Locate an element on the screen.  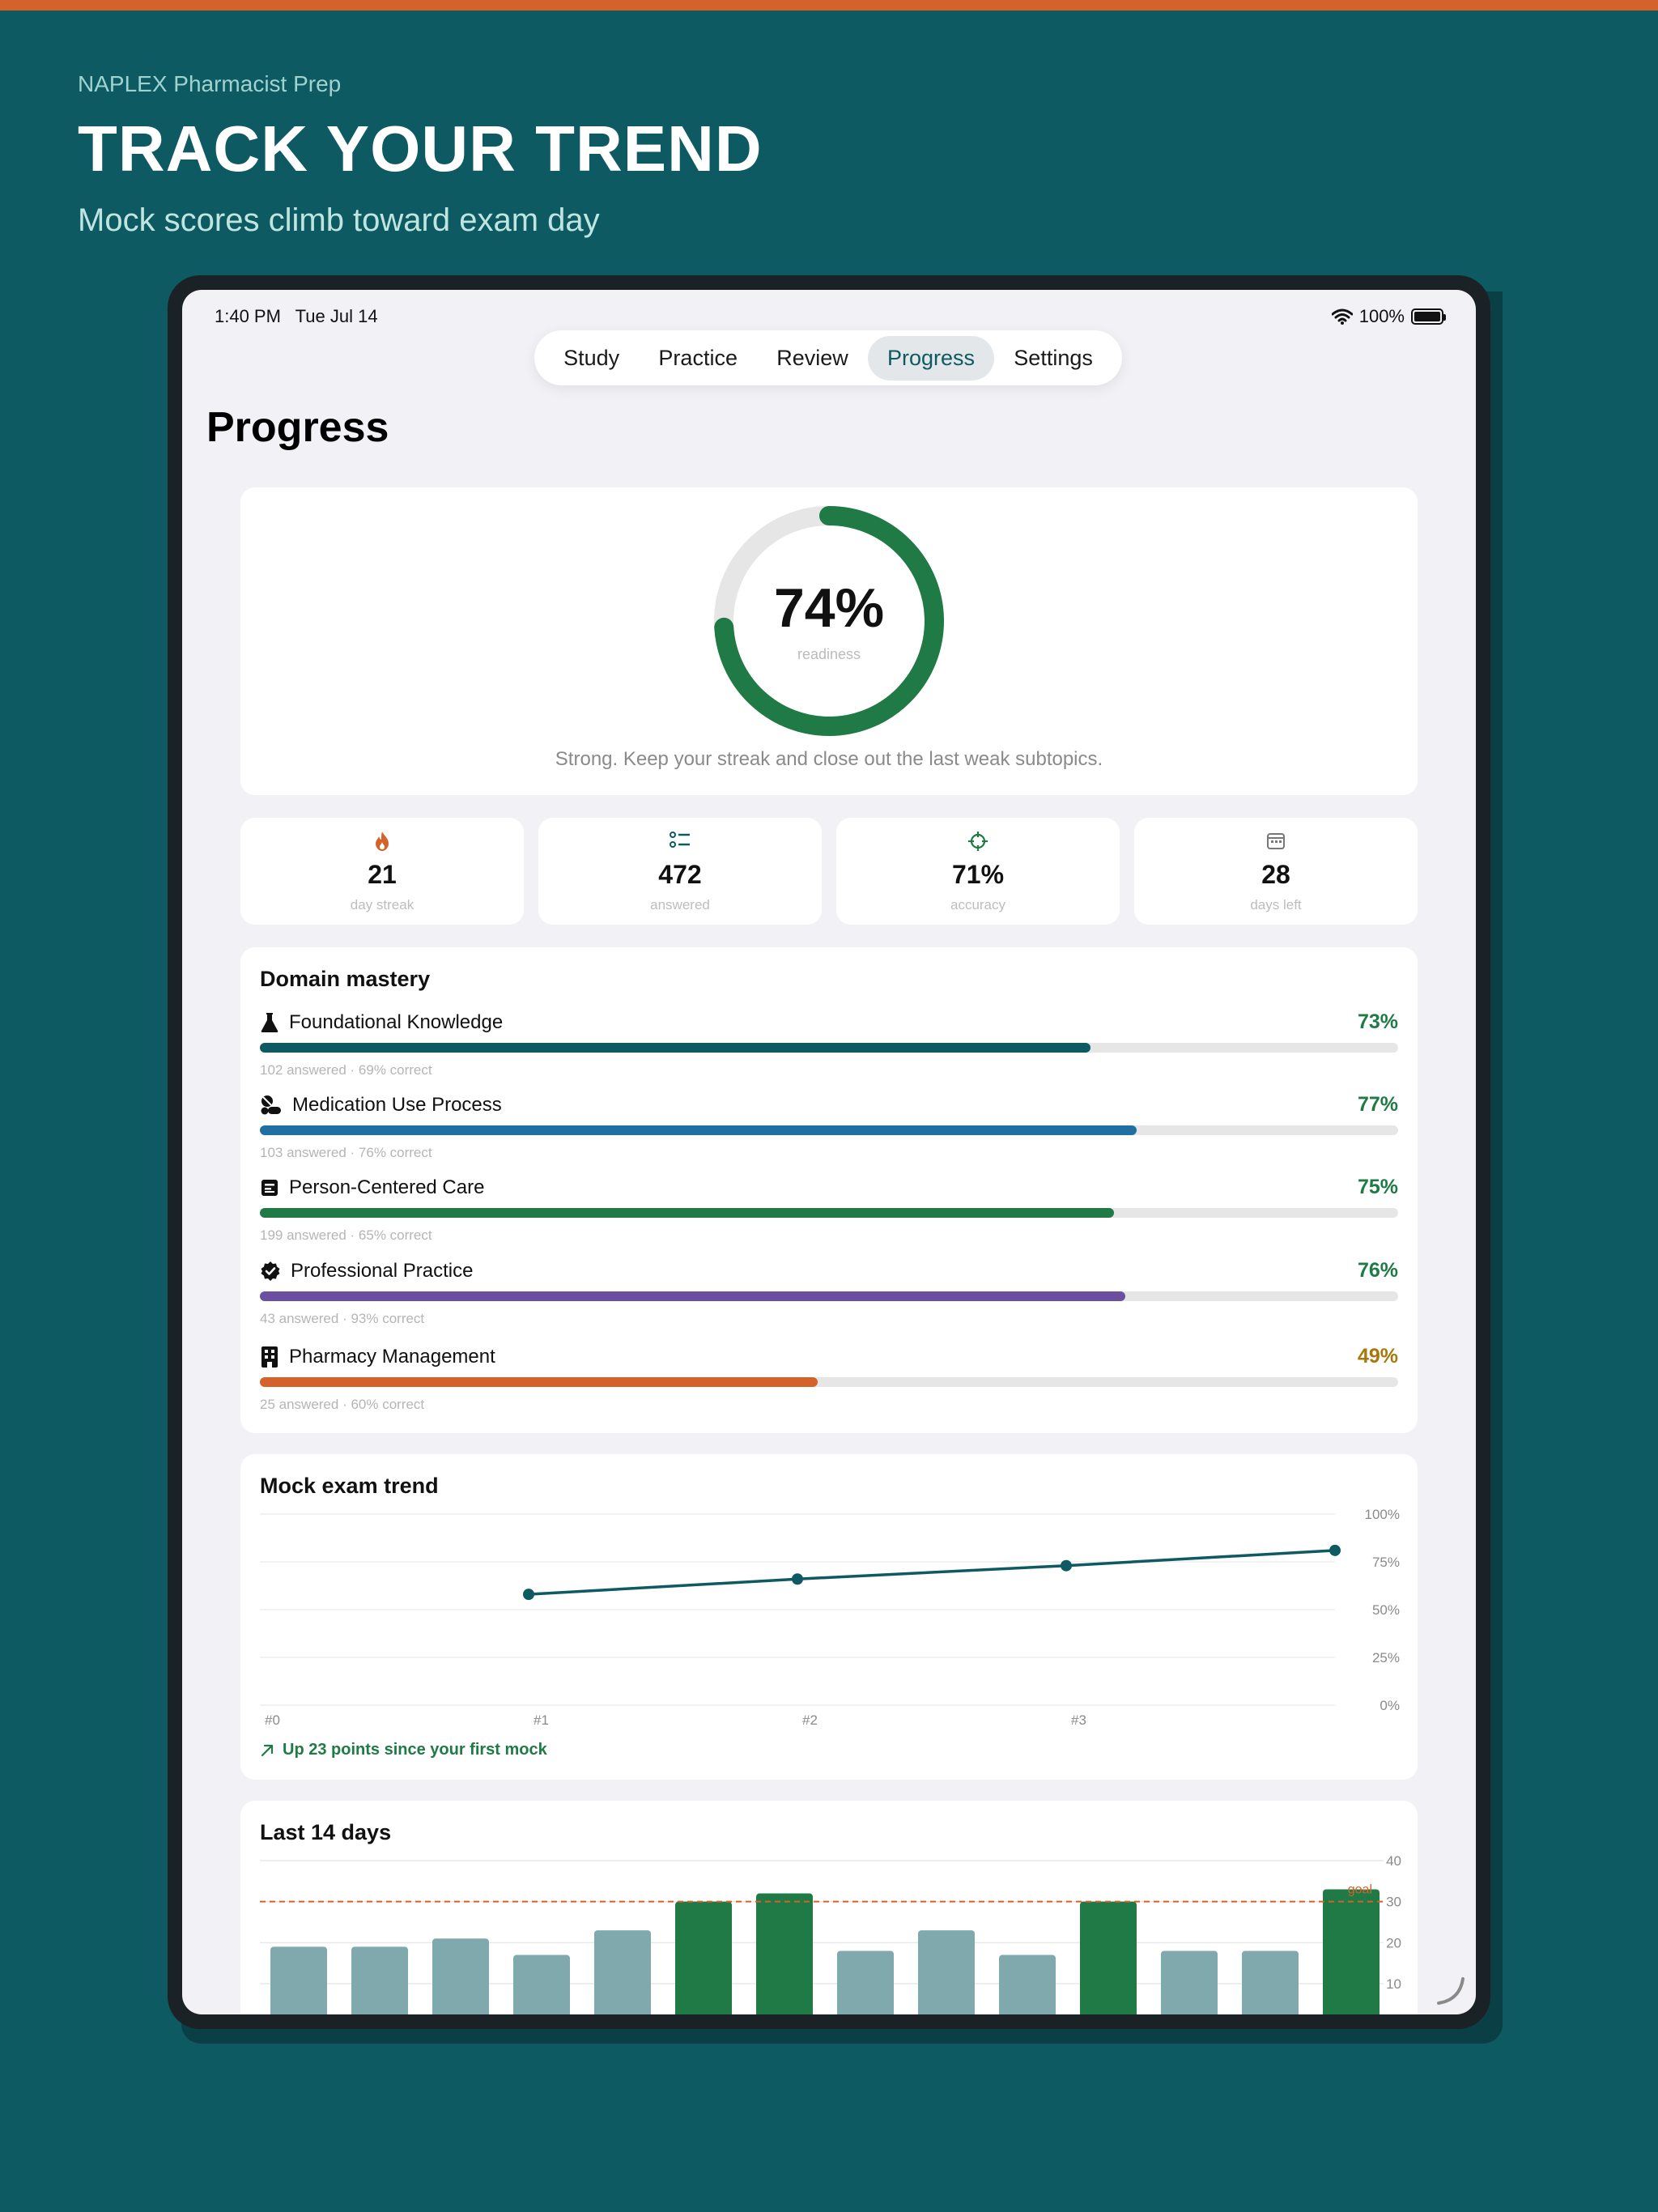
trend-y-tick: 100% is located at coordinates (1382, 1515).